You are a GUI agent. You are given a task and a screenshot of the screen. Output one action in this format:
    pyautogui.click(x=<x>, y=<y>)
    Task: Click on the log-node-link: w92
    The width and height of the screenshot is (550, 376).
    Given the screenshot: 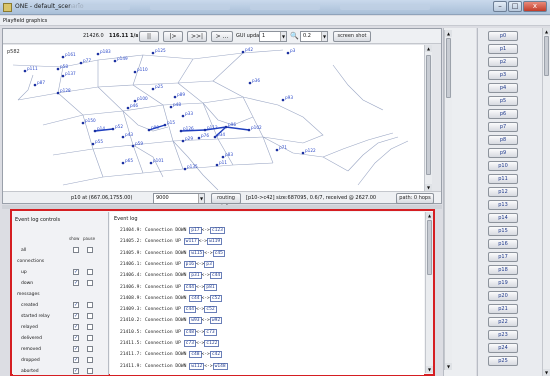 What is the action you would take?
    pyautogui.click(x=216, y=321)
    